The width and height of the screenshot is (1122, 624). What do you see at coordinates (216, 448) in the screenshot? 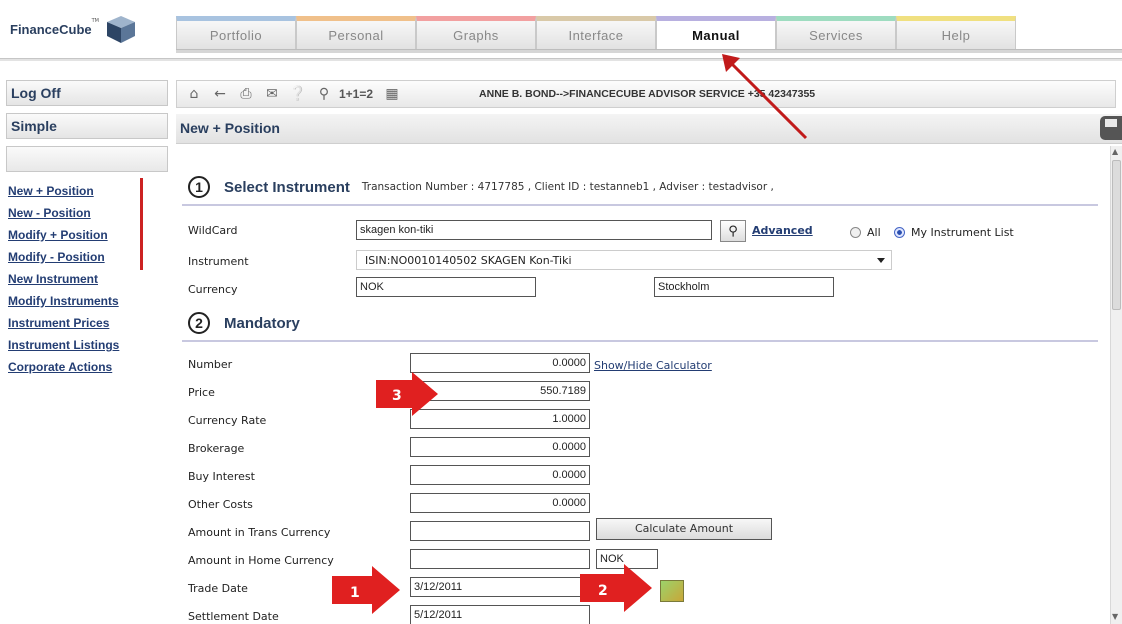
I see `brokerage-label: Brokerage` at bounding box center [216, 448].